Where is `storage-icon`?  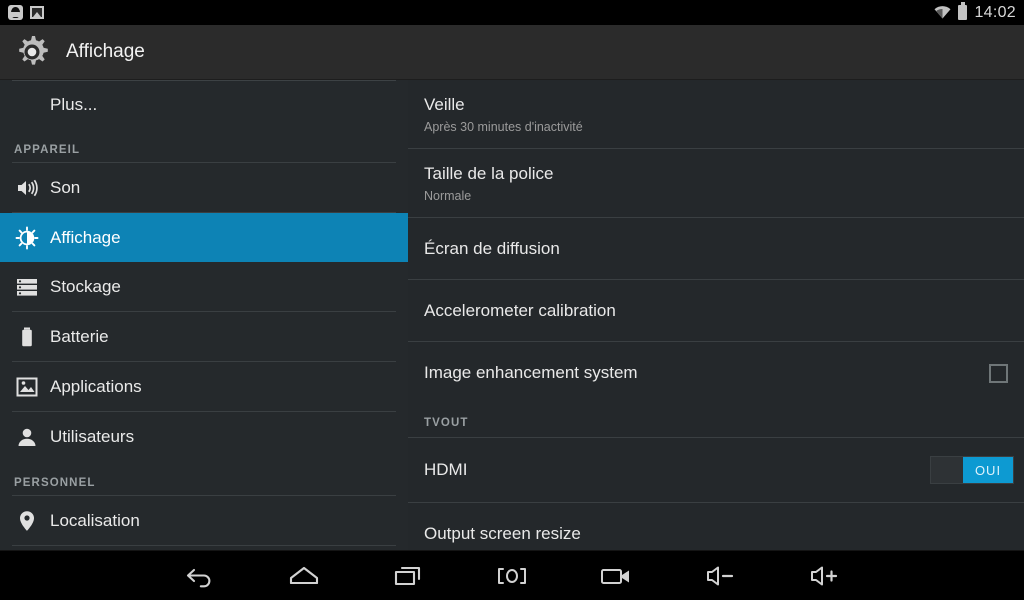
storage-icon is located at coordinates (27, 287).